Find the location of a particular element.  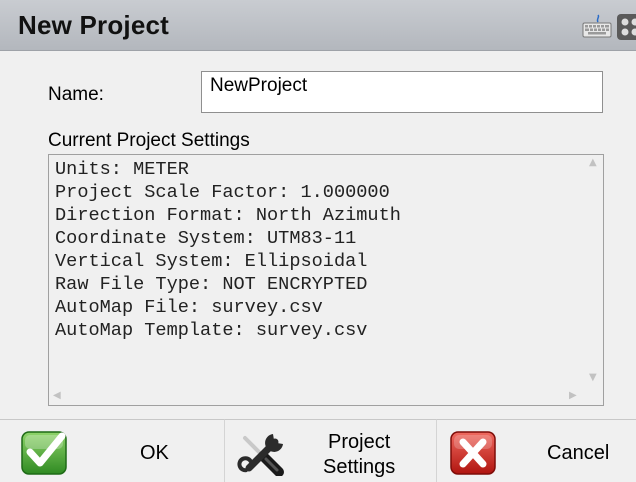

settings-line-coordinate-system: Coordinate System: UTM83-11 is located at coordinates (206, 238).